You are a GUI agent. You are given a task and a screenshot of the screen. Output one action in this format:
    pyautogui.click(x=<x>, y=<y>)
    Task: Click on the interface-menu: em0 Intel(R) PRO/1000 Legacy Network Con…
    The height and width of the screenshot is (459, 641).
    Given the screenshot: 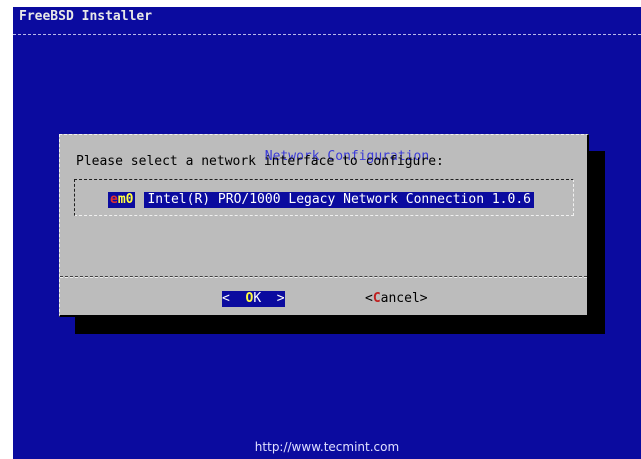 What is the action you would take?
    pyautogui.click(x=324, y=197)
    